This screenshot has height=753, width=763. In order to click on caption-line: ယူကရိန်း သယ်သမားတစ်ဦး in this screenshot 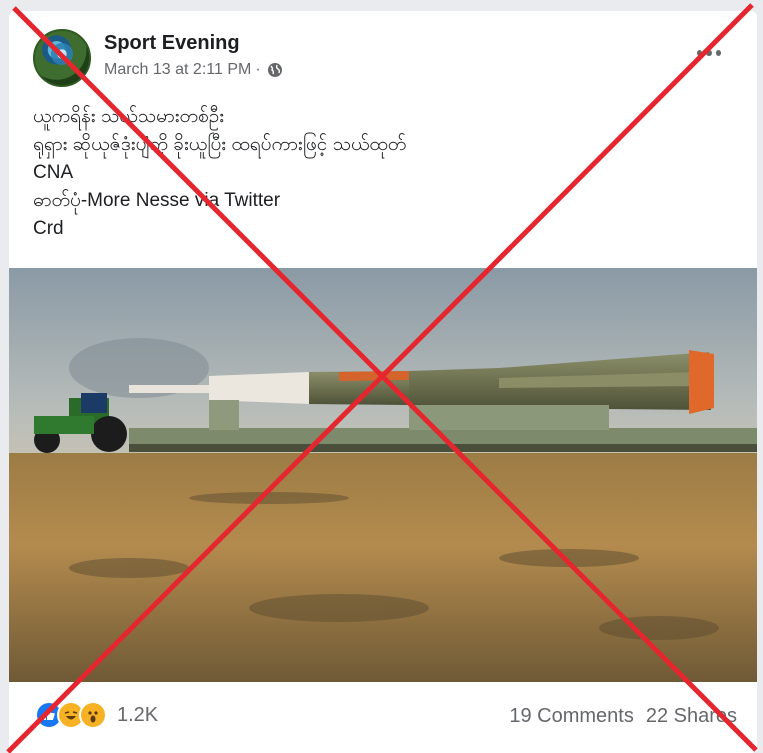, I will do `click(129, 116)`.